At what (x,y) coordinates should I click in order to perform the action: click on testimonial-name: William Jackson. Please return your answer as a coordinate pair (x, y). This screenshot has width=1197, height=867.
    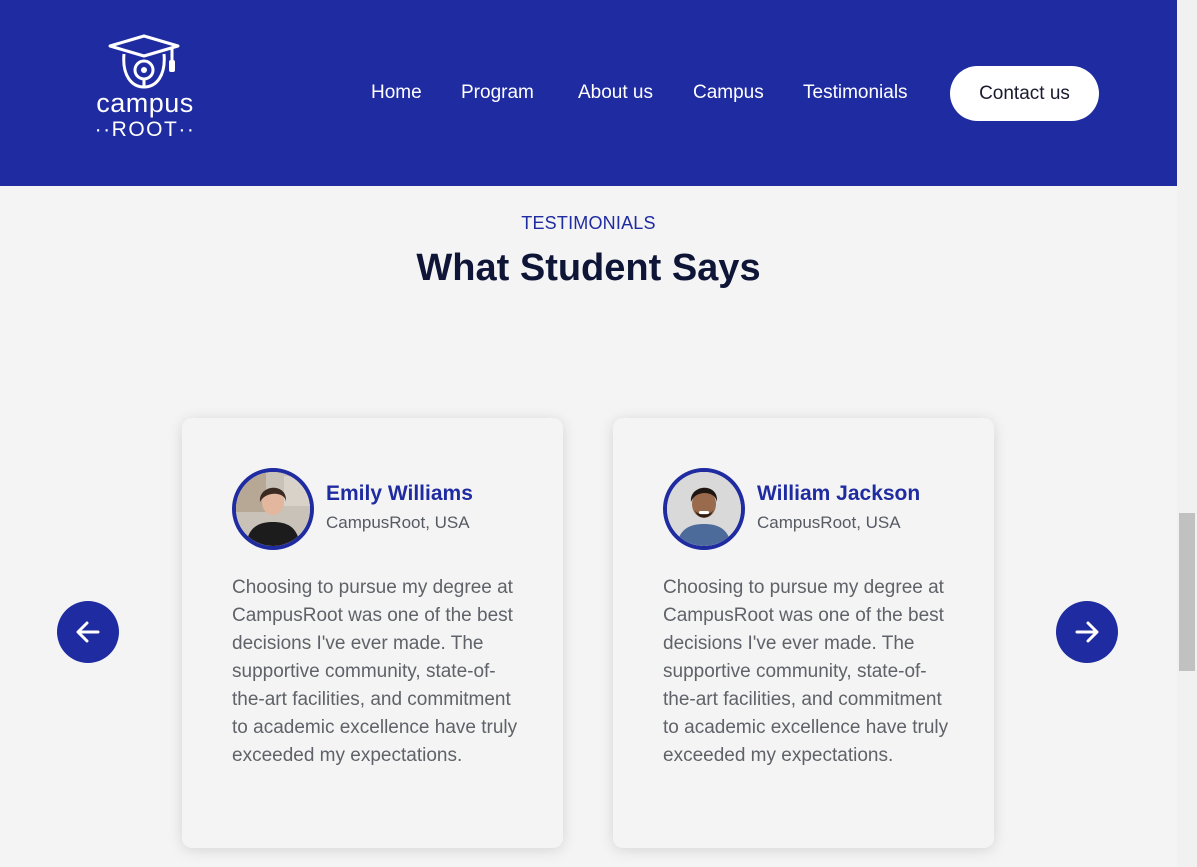
    Looking at the image, I should click on (839, 493).